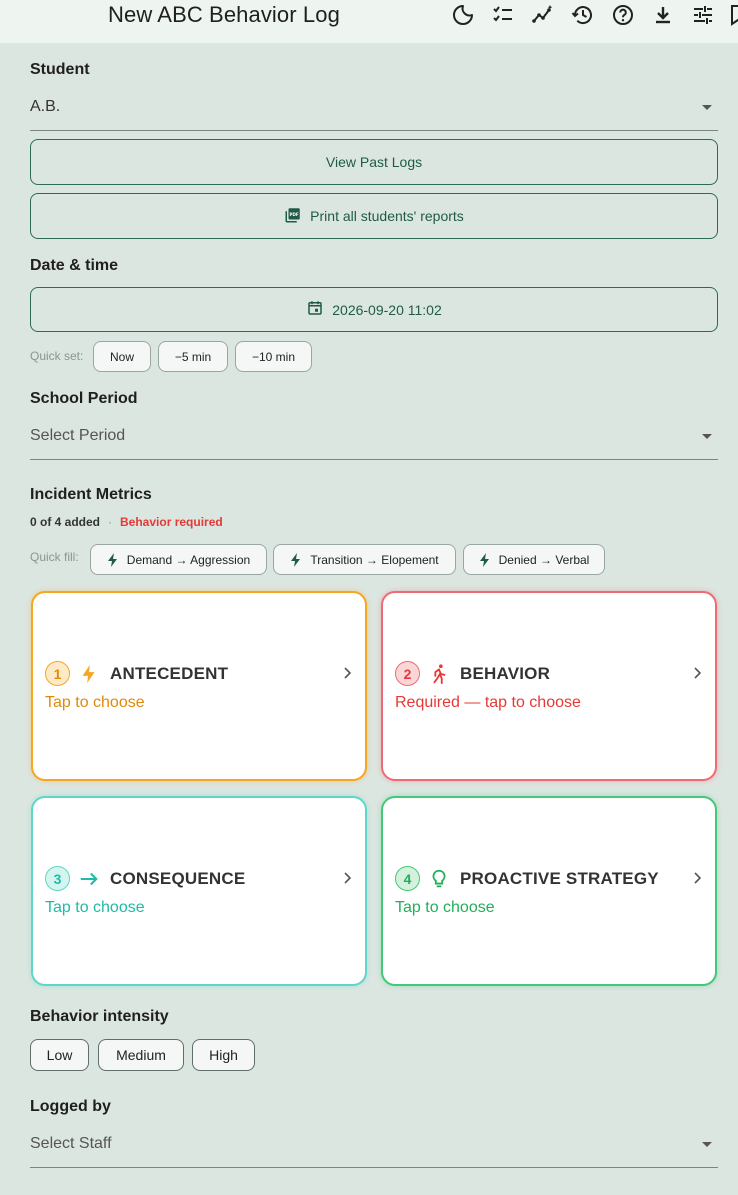 Image resolution: width=738 pixels, height=1195 pixels. What do you see at coordinates (732, 15) in the screenshot?
I see `bookmark-icon` at bounding box center [732, 15].